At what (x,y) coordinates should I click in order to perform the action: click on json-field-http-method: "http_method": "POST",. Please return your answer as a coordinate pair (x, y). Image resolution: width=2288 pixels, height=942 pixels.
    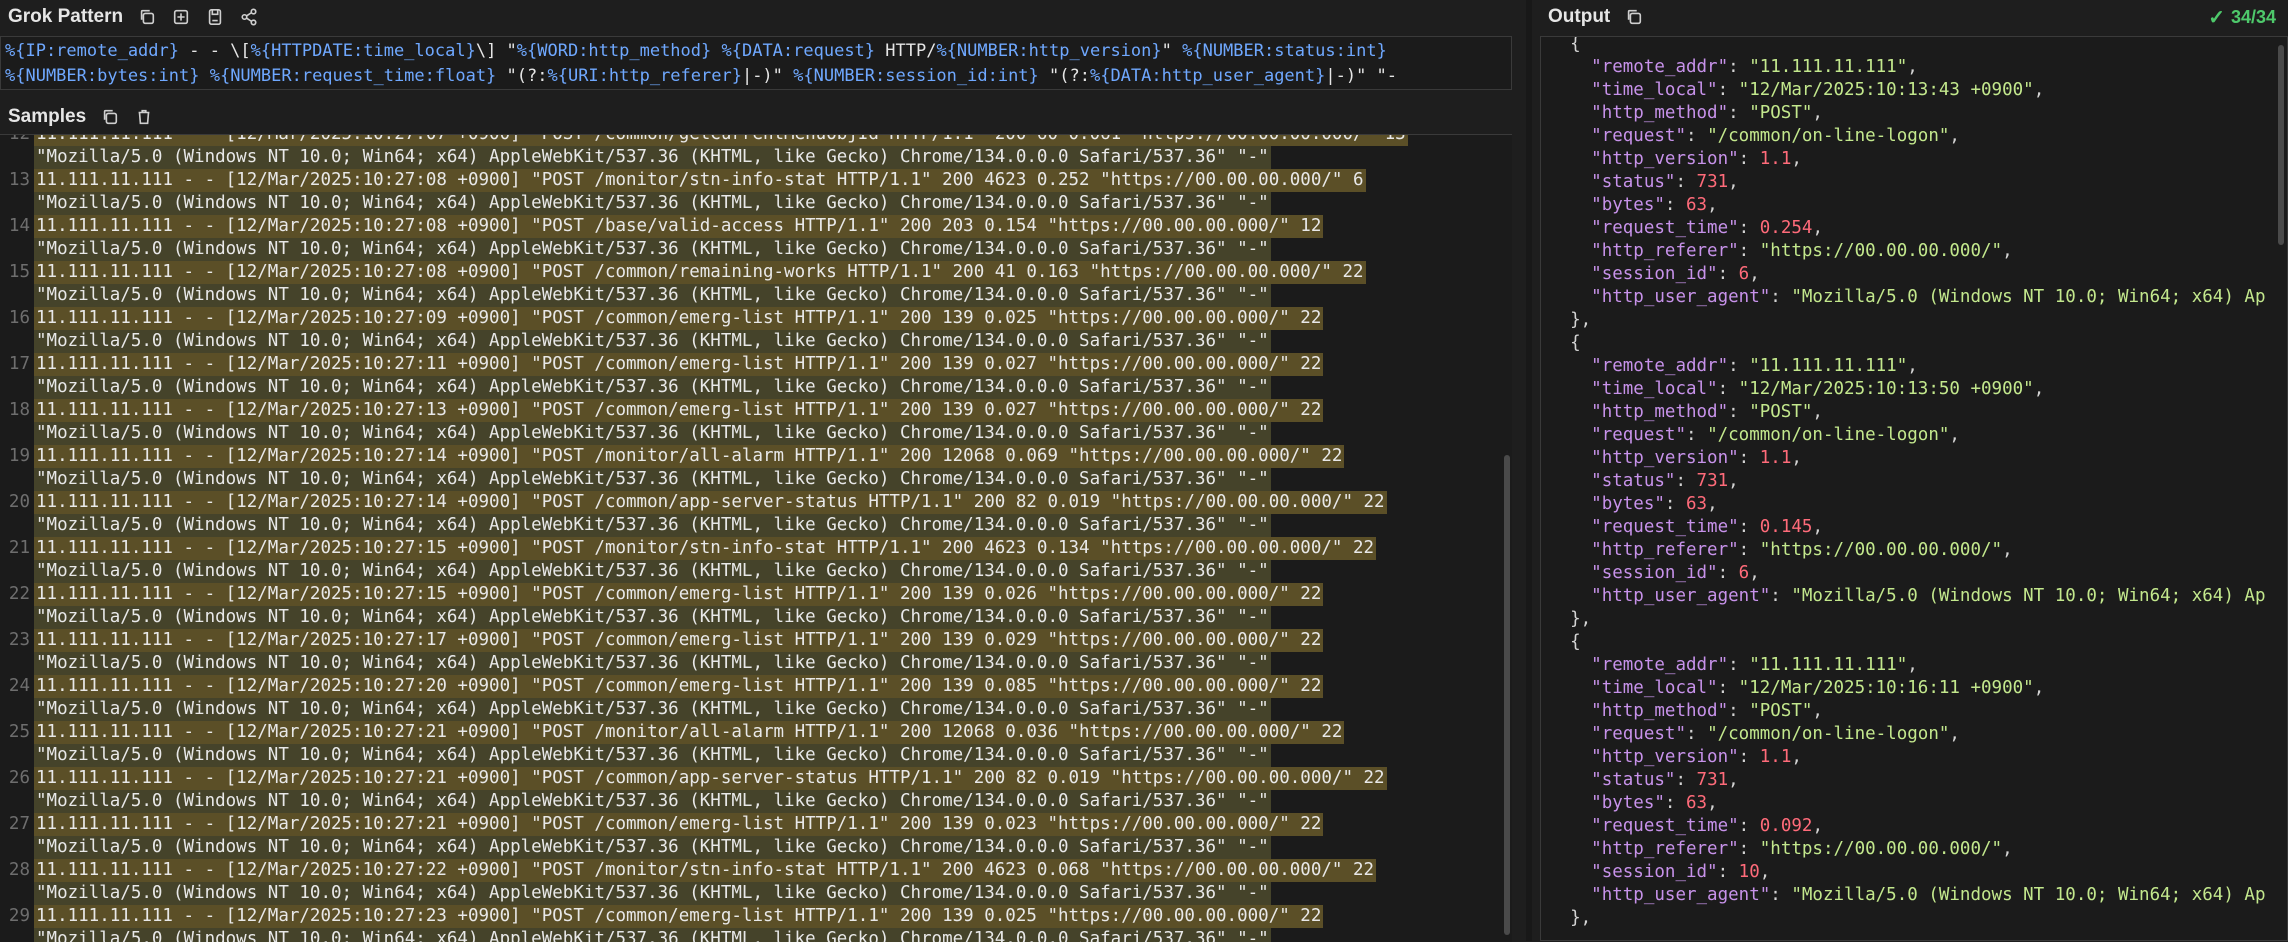
    Looking at the image, I should click on (1707, 113).